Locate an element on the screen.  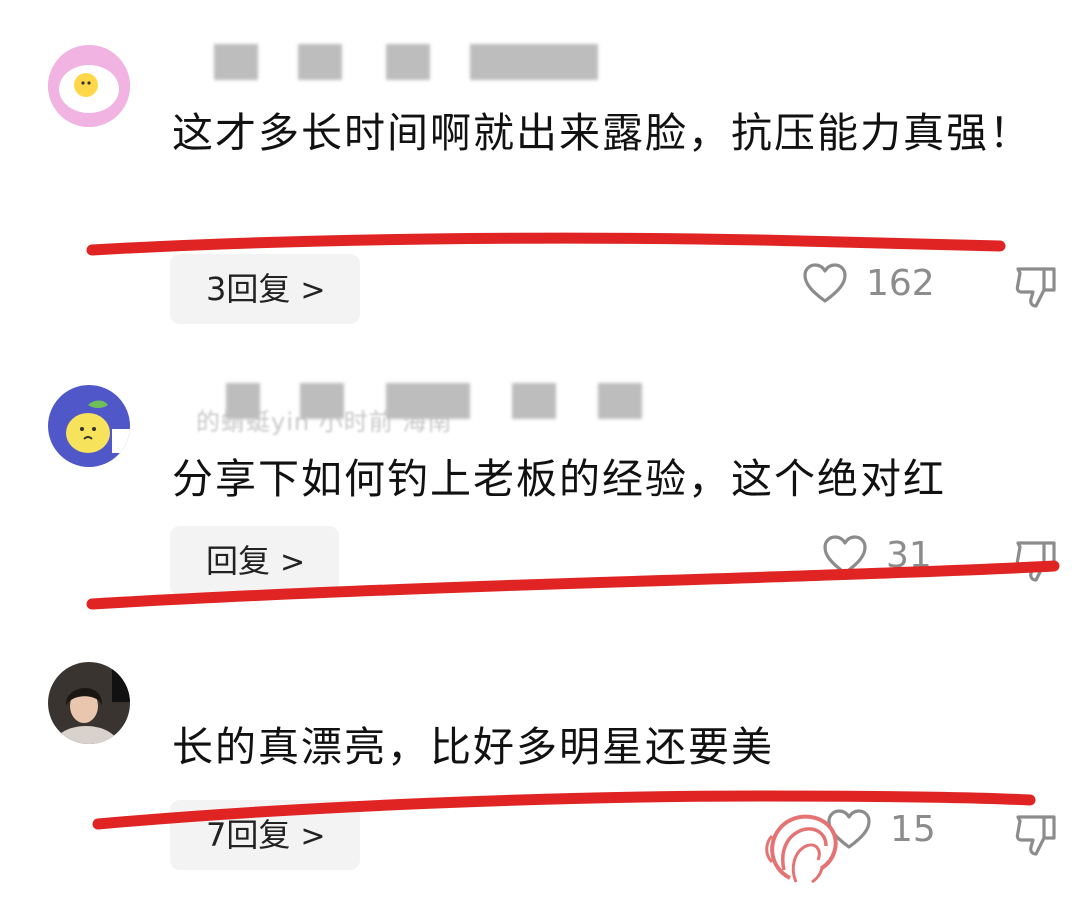
comment-text: 长的真漂亮，比好多明星还要美 is located at coordinates (473, 747).